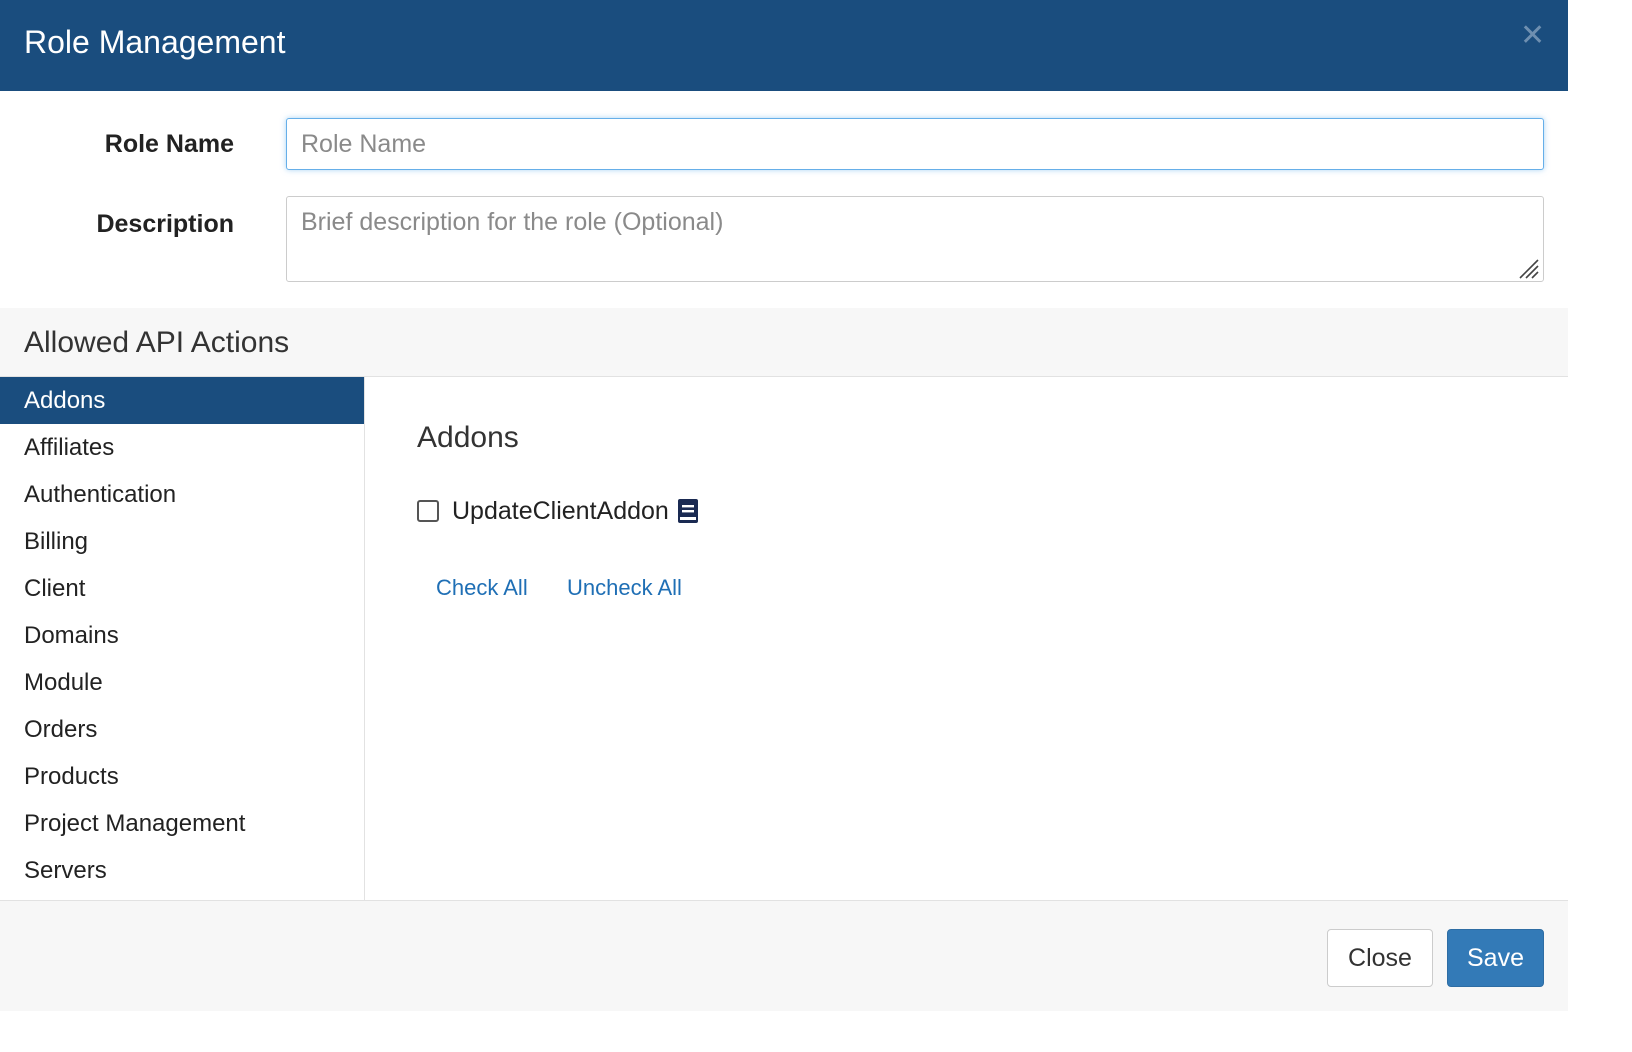 The image size is (1632, 1052). What do you see at coordinates (155, 42) in the screenshot?
I see `modal-title: Role Management` at bounding box center [155, 42].